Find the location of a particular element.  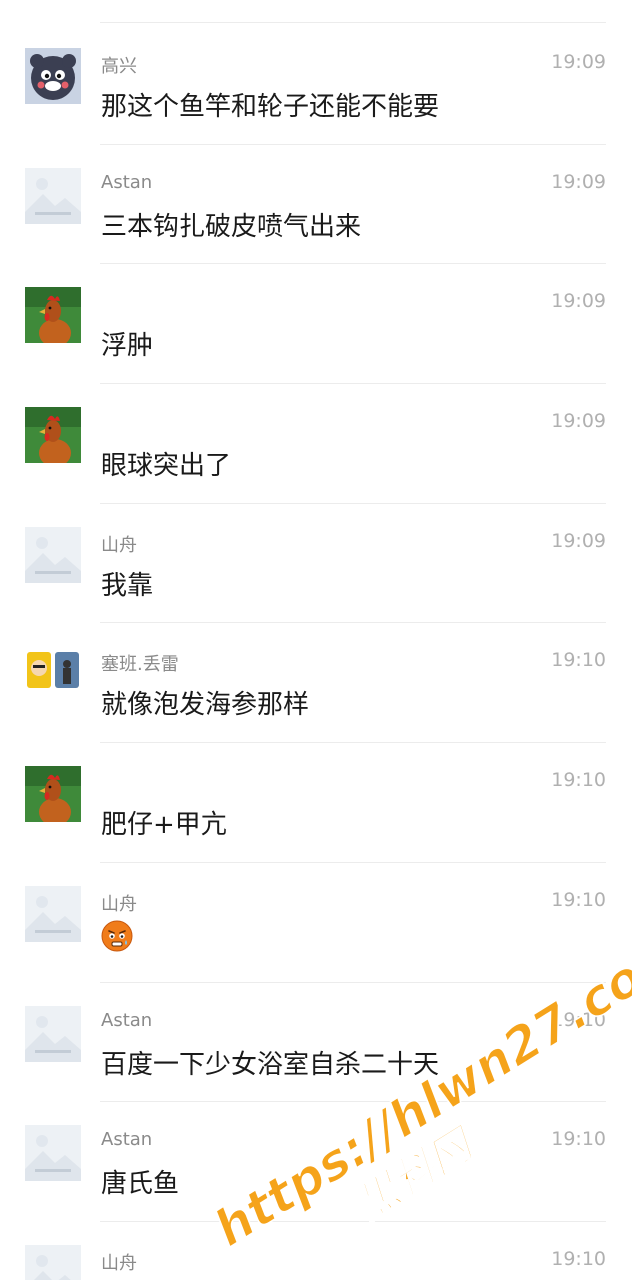

avatar-group-photo is located at coordinates (53, 674).